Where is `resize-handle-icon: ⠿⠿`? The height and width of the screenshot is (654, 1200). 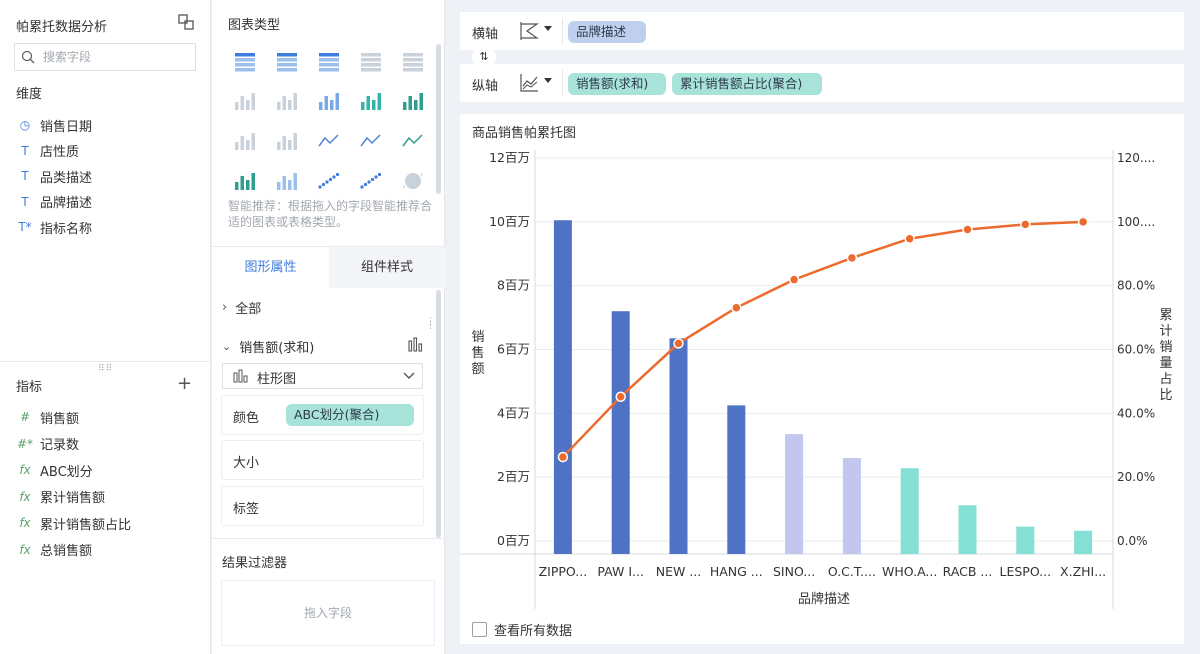 resize-handle-icon: ⠿⠿ is located at coordinates (105, 369).